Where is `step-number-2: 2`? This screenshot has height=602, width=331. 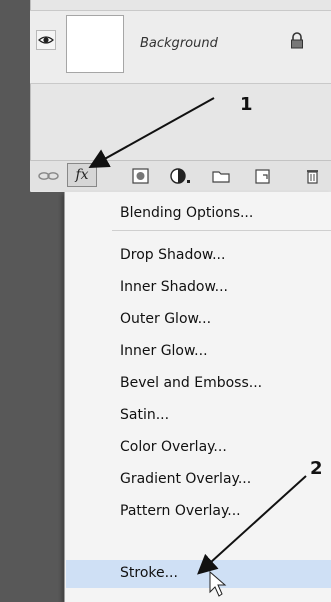 step-number-2: 2 is located at coordinates (316, 468).